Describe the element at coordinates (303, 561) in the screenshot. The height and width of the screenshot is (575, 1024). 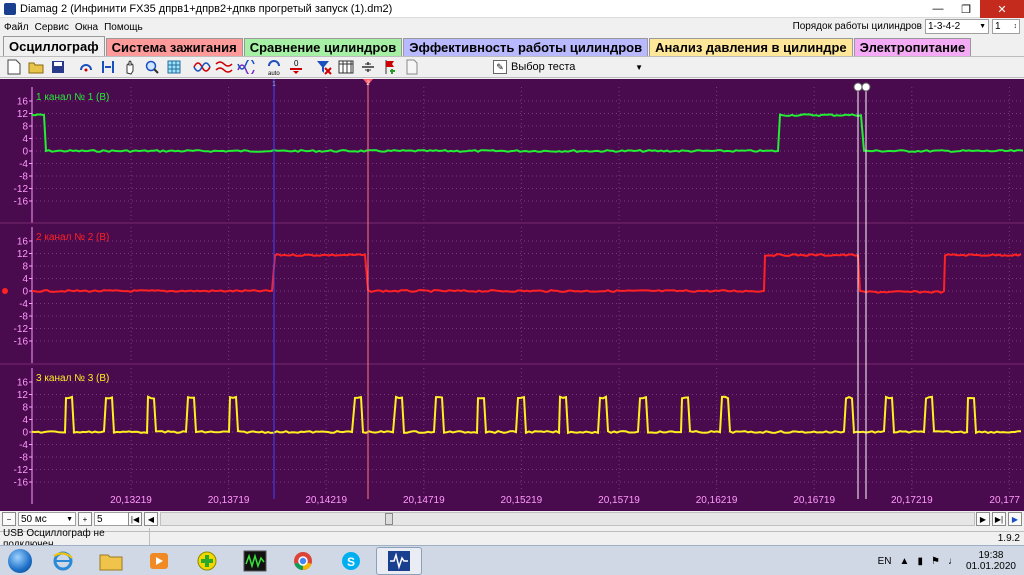
I see `chrome-icon` at that location.